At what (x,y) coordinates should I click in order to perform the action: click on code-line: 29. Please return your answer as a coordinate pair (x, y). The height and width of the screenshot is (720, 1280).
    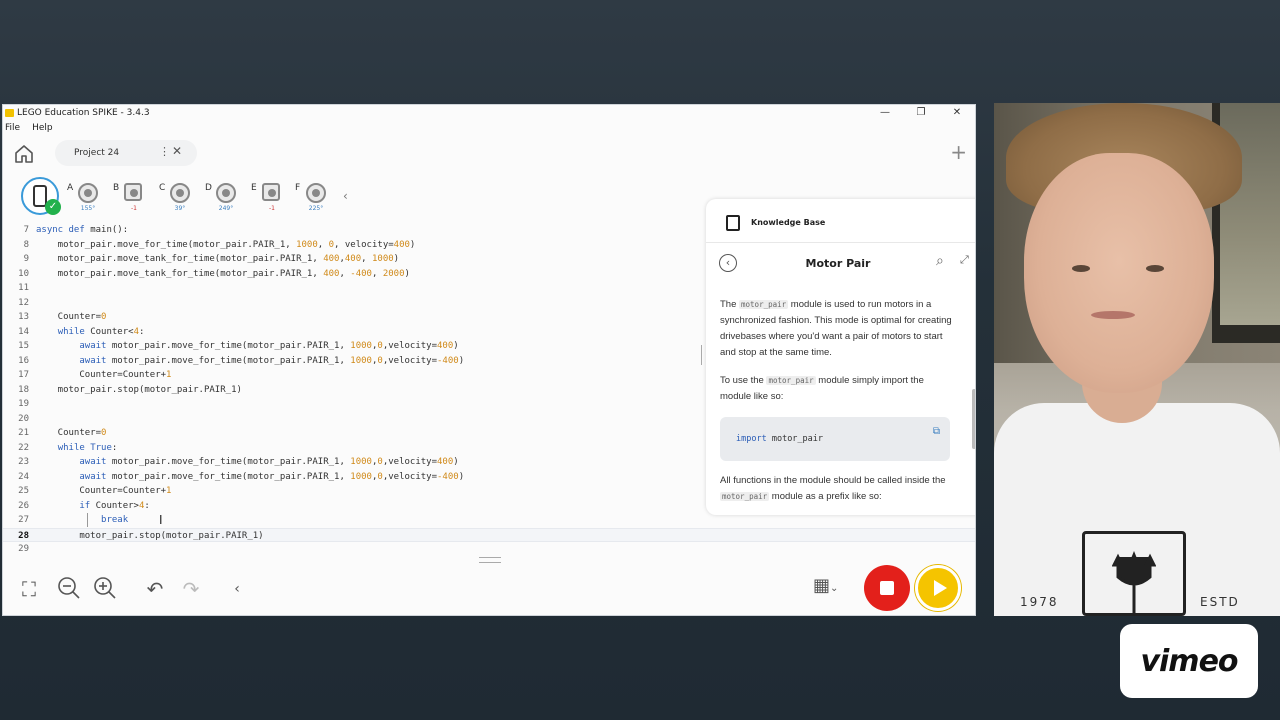
    Looking at the image, I should click on (489, 549).